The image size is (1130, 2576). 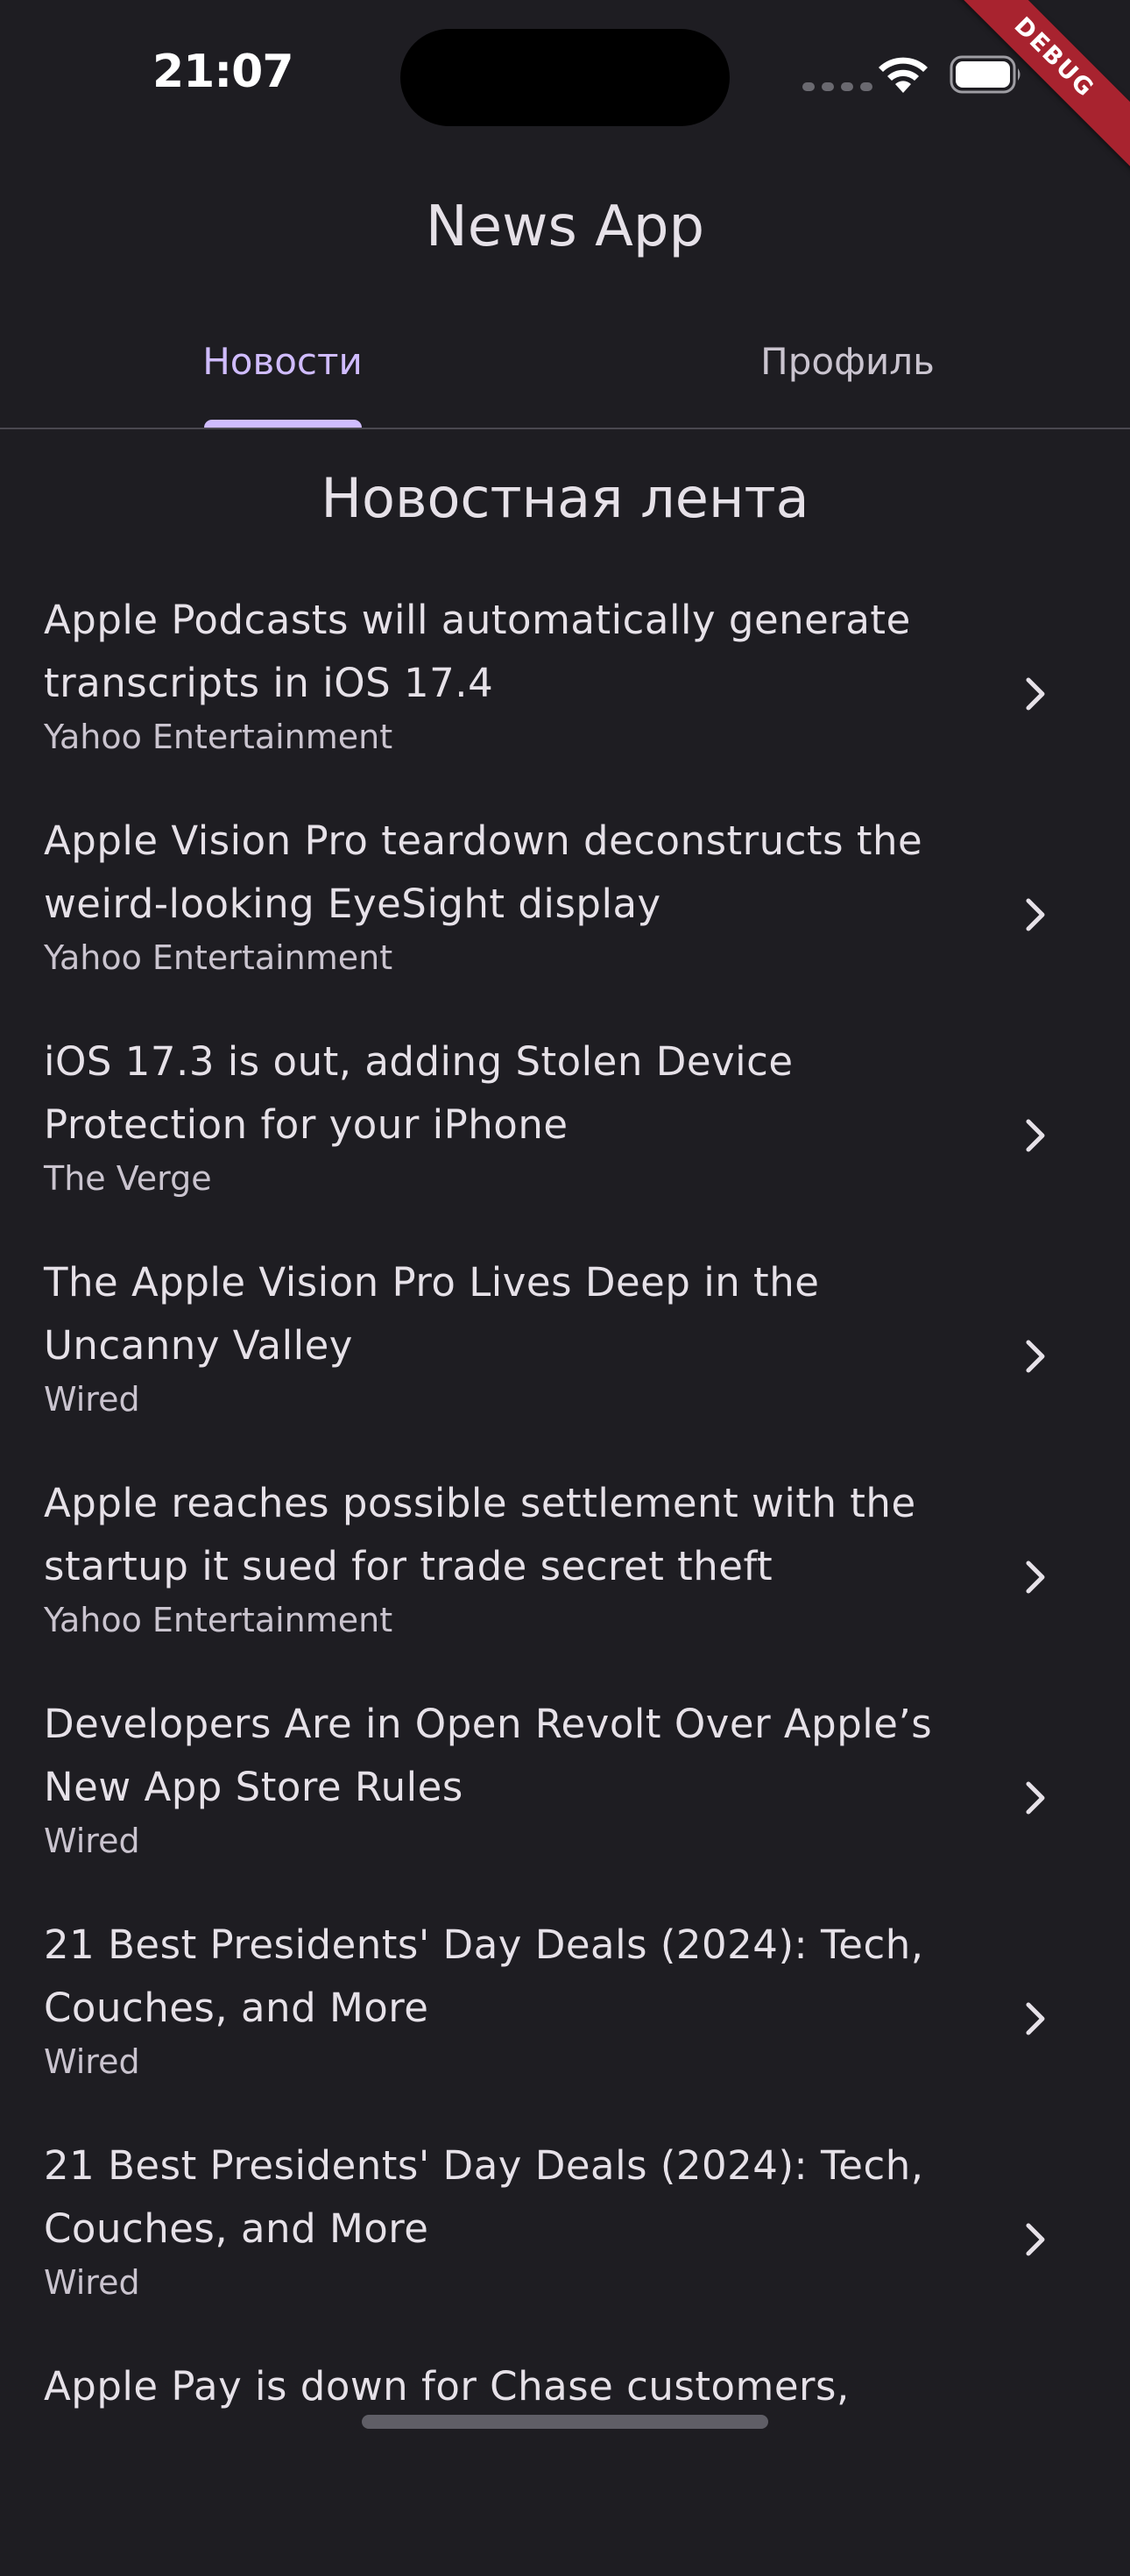 I want to click on tab-bar: Новости Профиль, so click(x=565, y=377).